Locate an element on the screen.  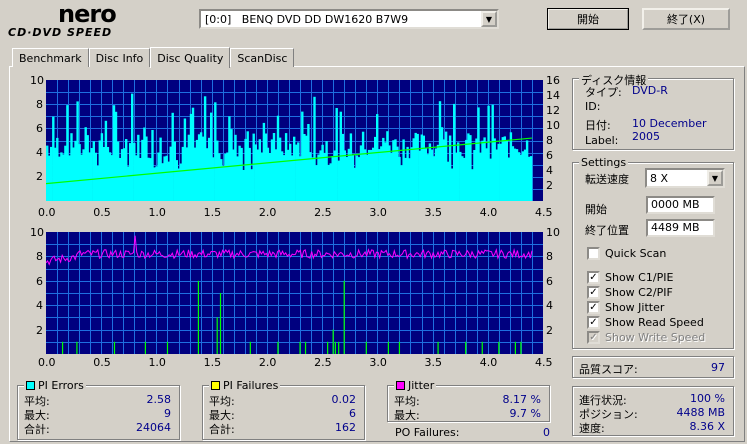
y-left-tick: 2 is located at coordinates (39, 176).